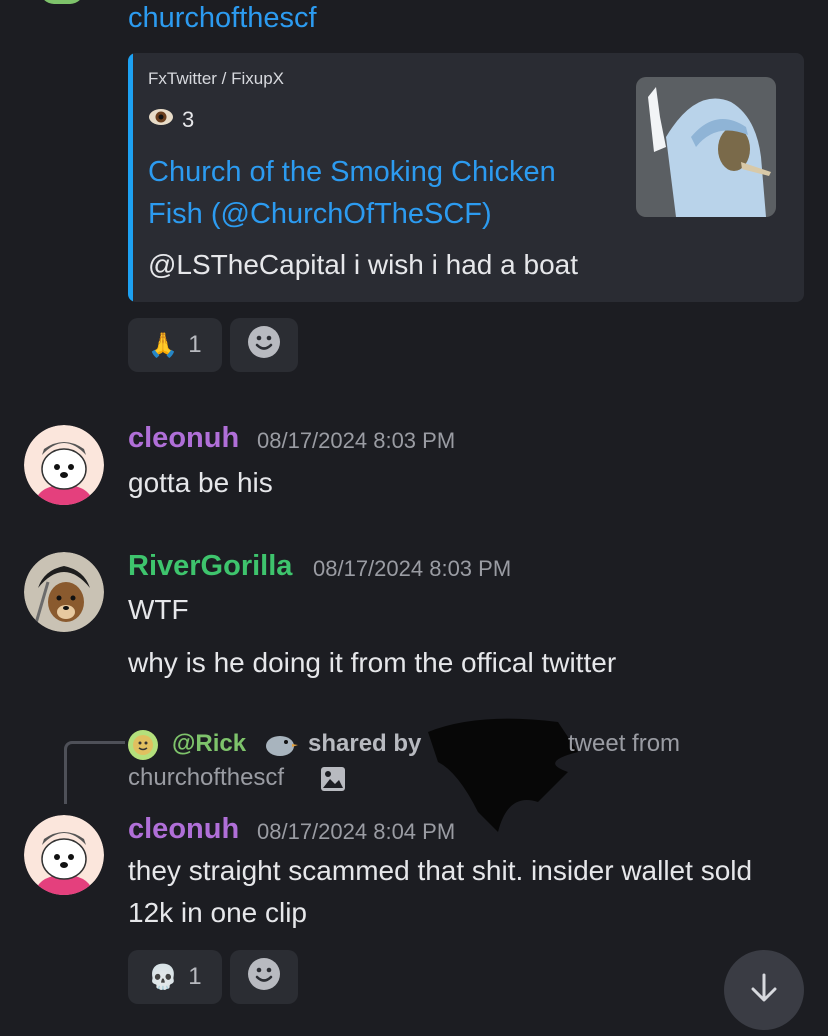 This screenshot has height=1036, width=828. What do you see at coordinates (62, 2) in the screenshot?
I see `partial-avatar` at bounding box center [62, 2].